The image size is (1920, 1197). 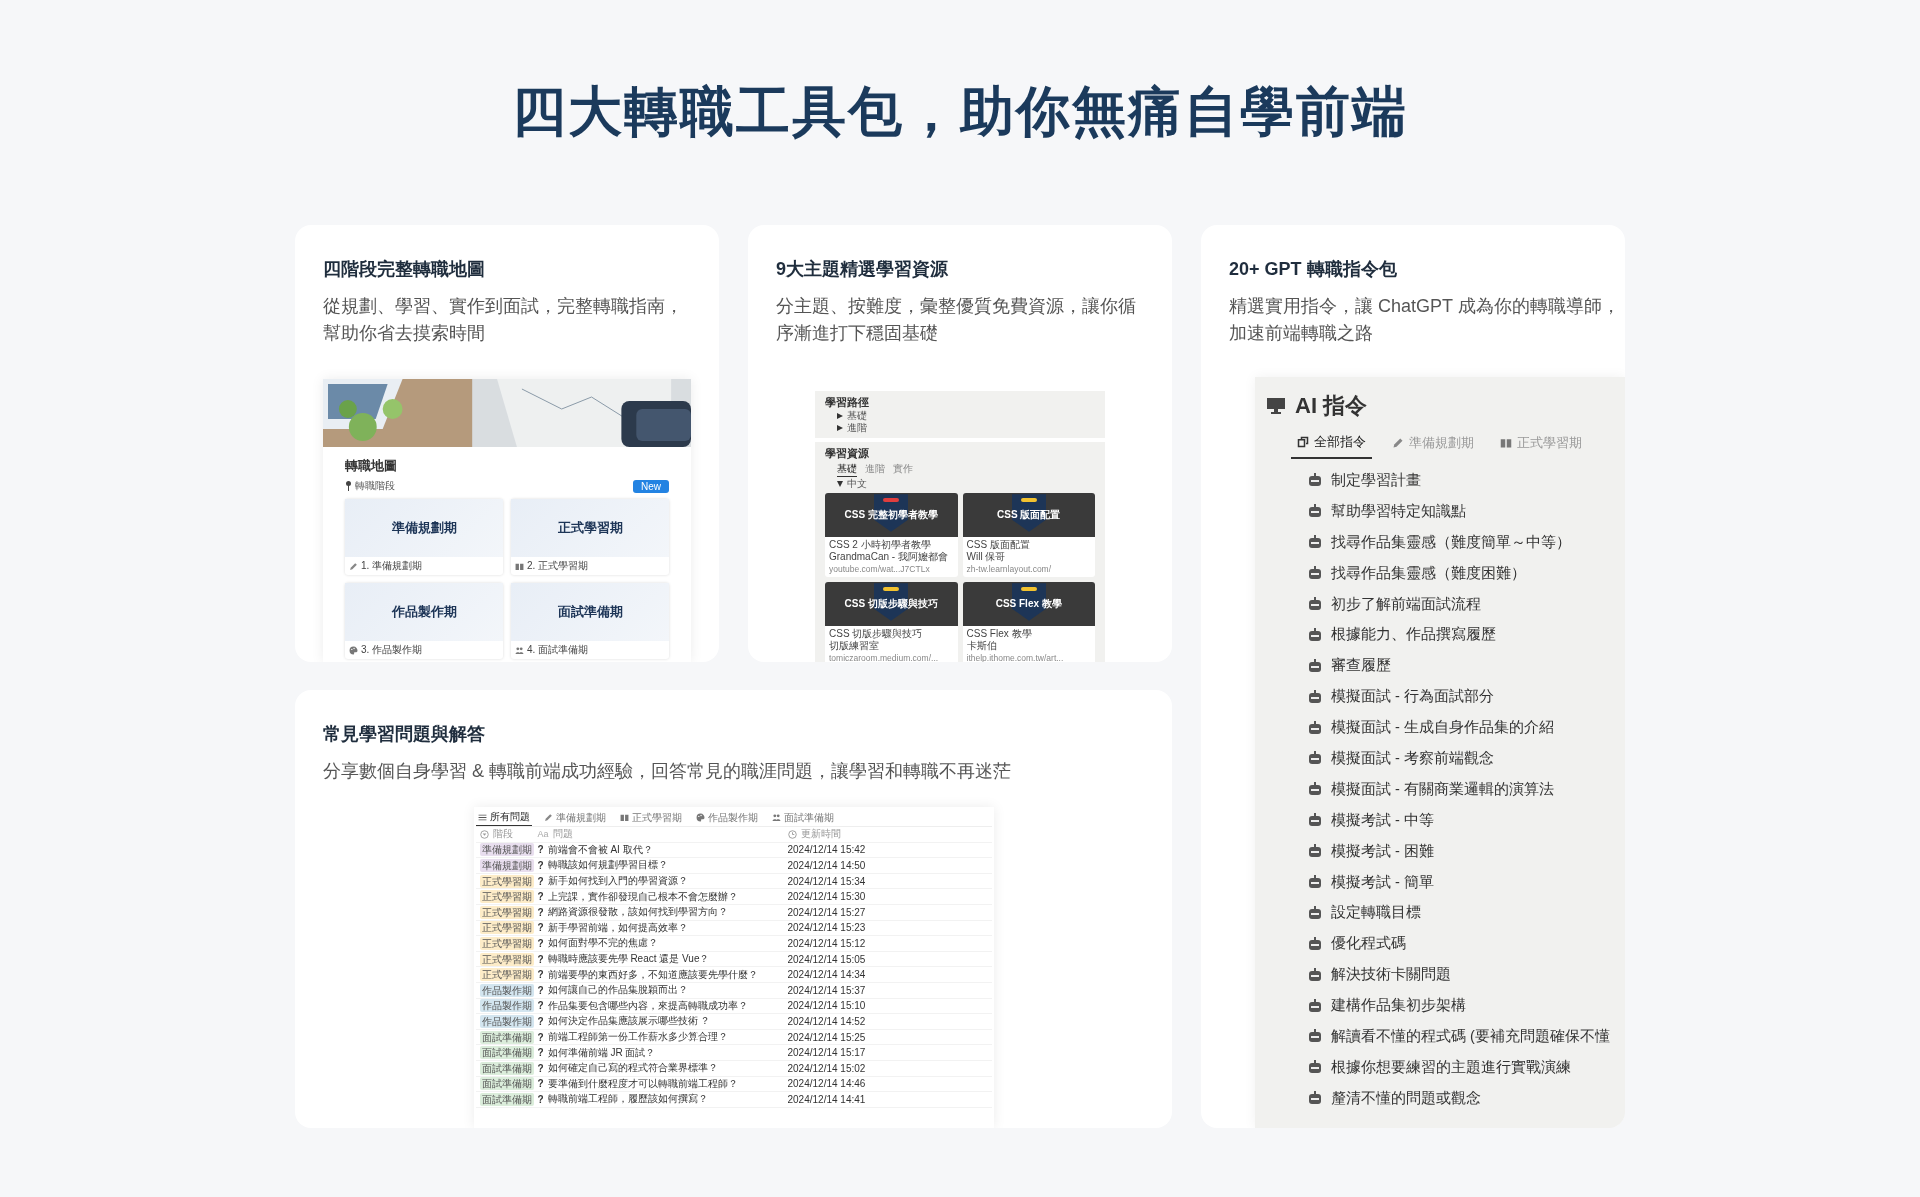 What do you see at coordinates (628, 959) in the screenshot?
I see `question-title: 轉職時應該要先學 React 還是 Vue？` at bounding box center [628, 959].